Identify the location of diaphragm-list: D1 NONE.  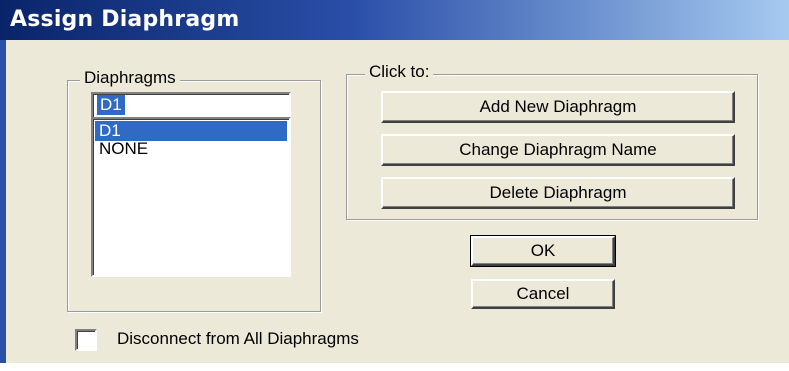
(191, 197).